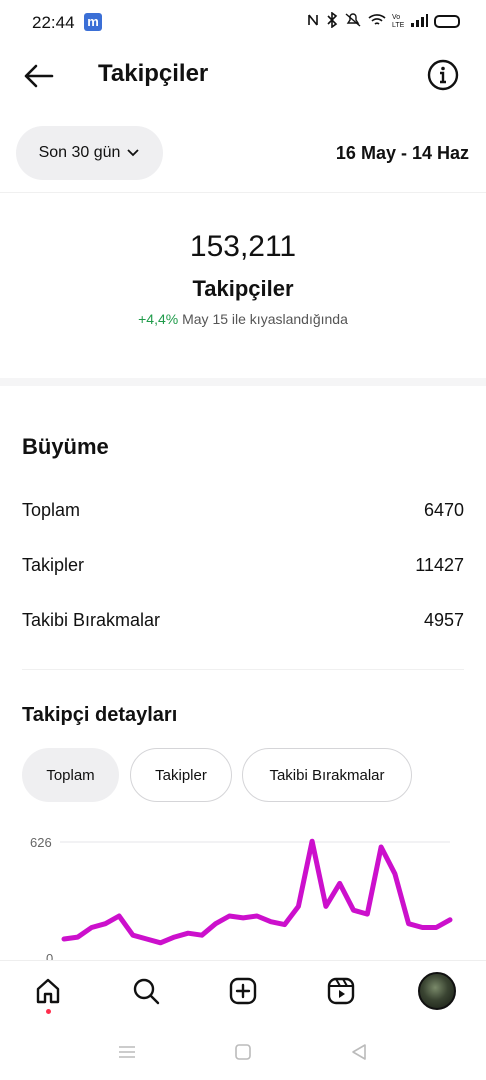 The width and height of the screenshot is (486, 1080). What do you see at coordinates (243, 76) in the screenshot?
I see `header: Takipçiler` at bounding box center [243, 76].